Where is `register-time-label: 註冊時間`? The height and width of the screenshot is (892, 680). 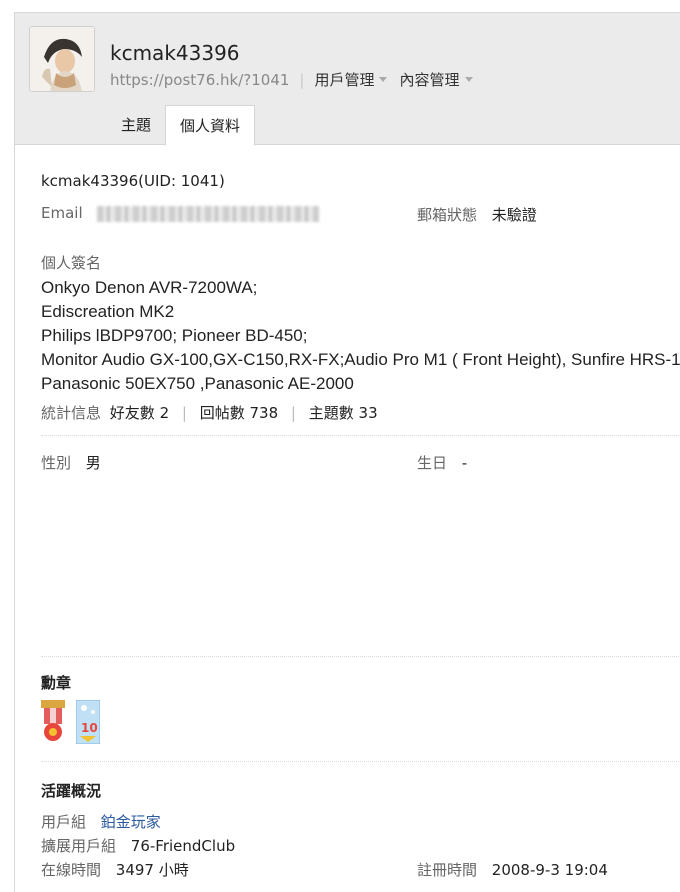
register-time-label: 註冊時間 is located at coordinates (447, 870).